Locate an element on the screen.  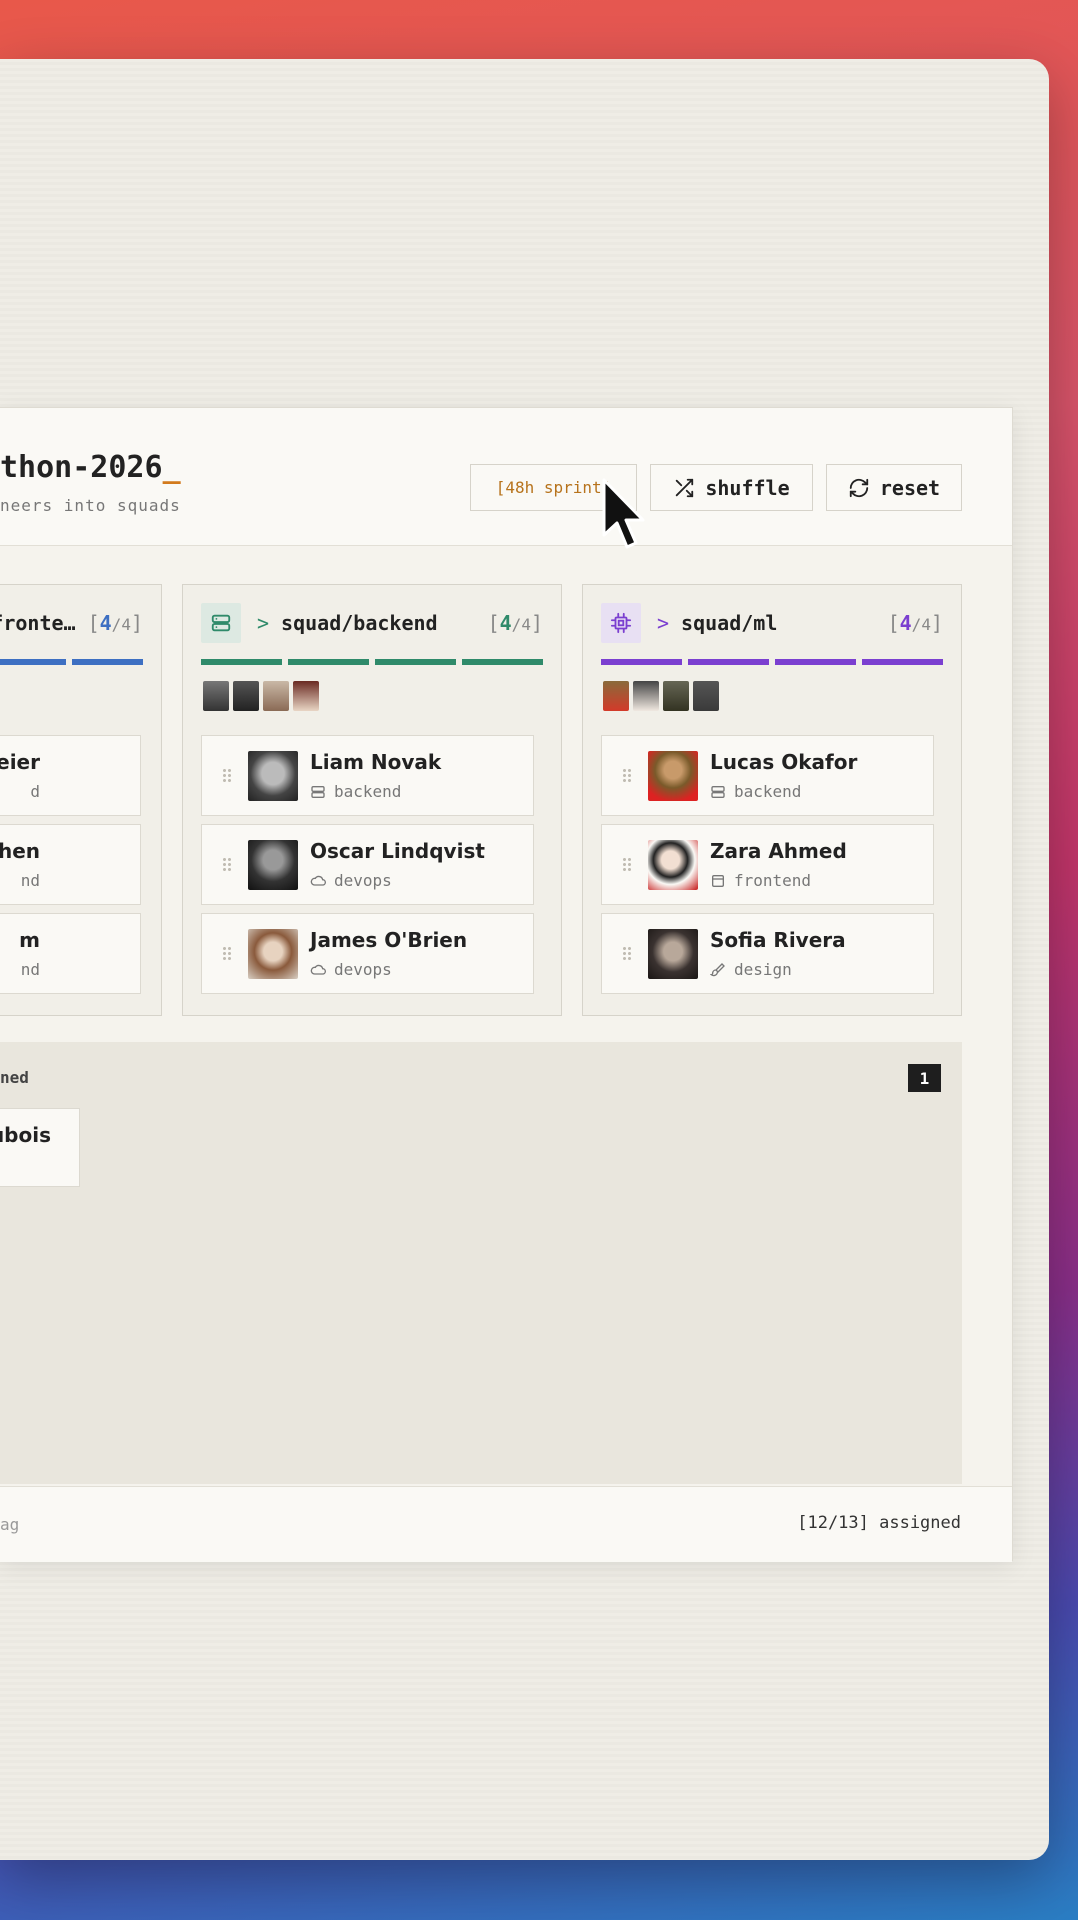
member-card: Lucas Okafor backend is located at coordinates (767, 775).